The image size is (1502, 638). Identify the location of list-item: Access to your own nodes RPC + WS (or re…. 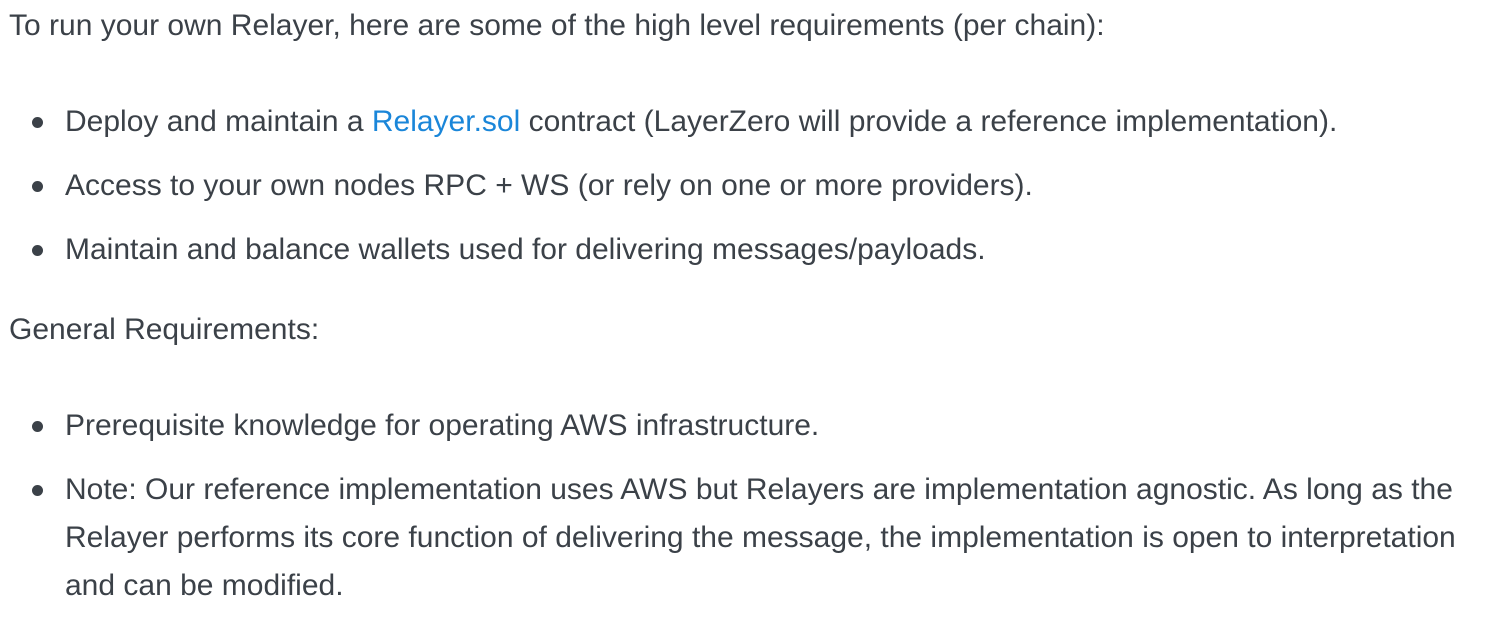
(752, 186).